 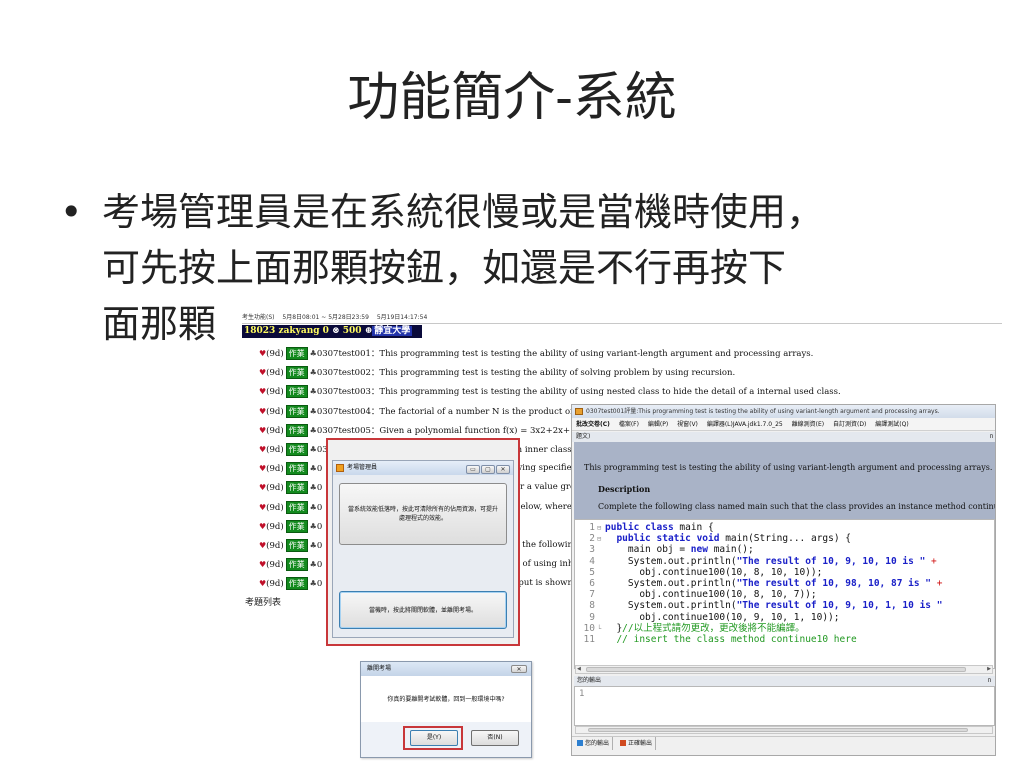 I want to click on tab-your-output: 您的輸出, so click(x=594, y=743).